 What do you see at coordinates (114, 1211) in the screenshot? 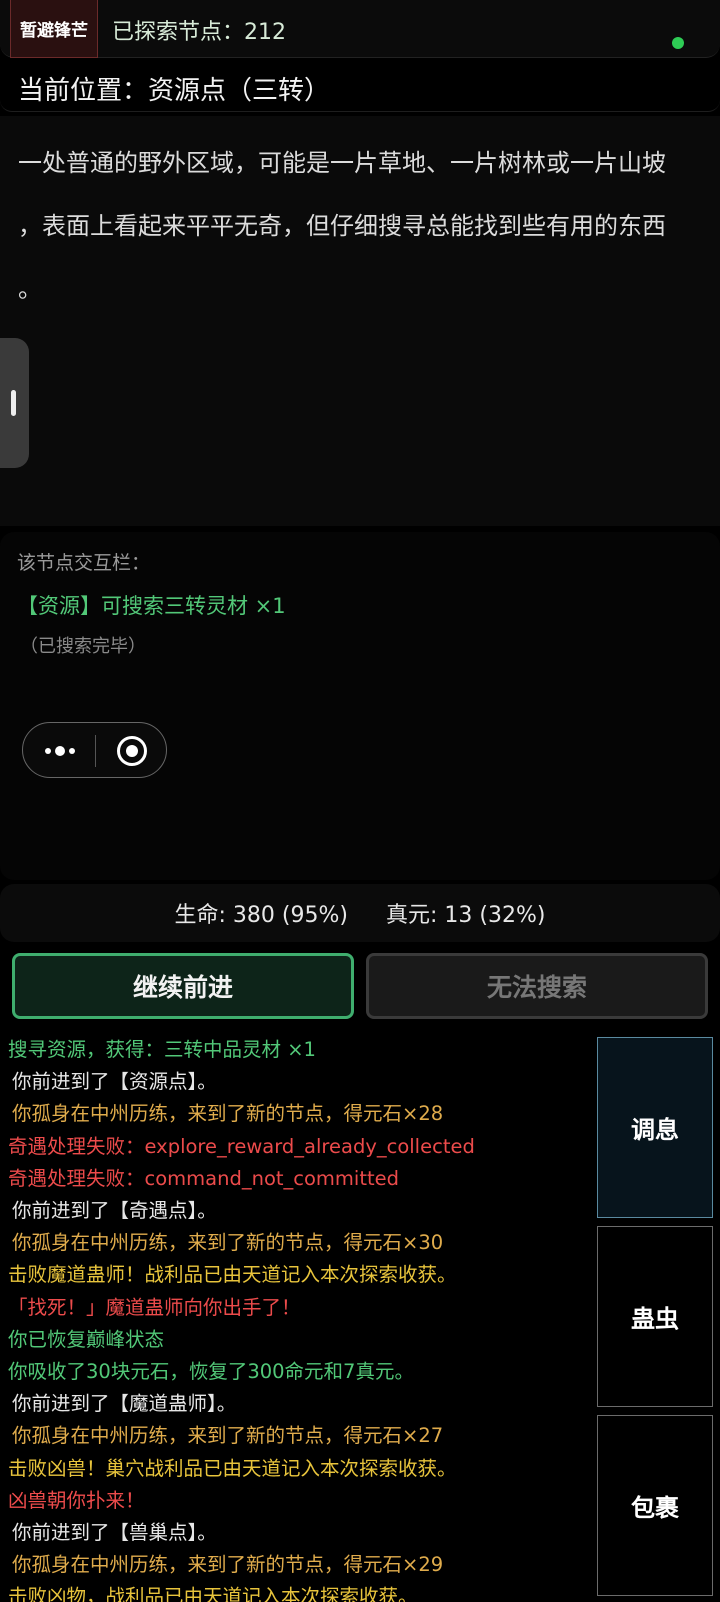
I see `log-line: 你前进到了【奇遇点】。` at bounding box center [114, 1211].